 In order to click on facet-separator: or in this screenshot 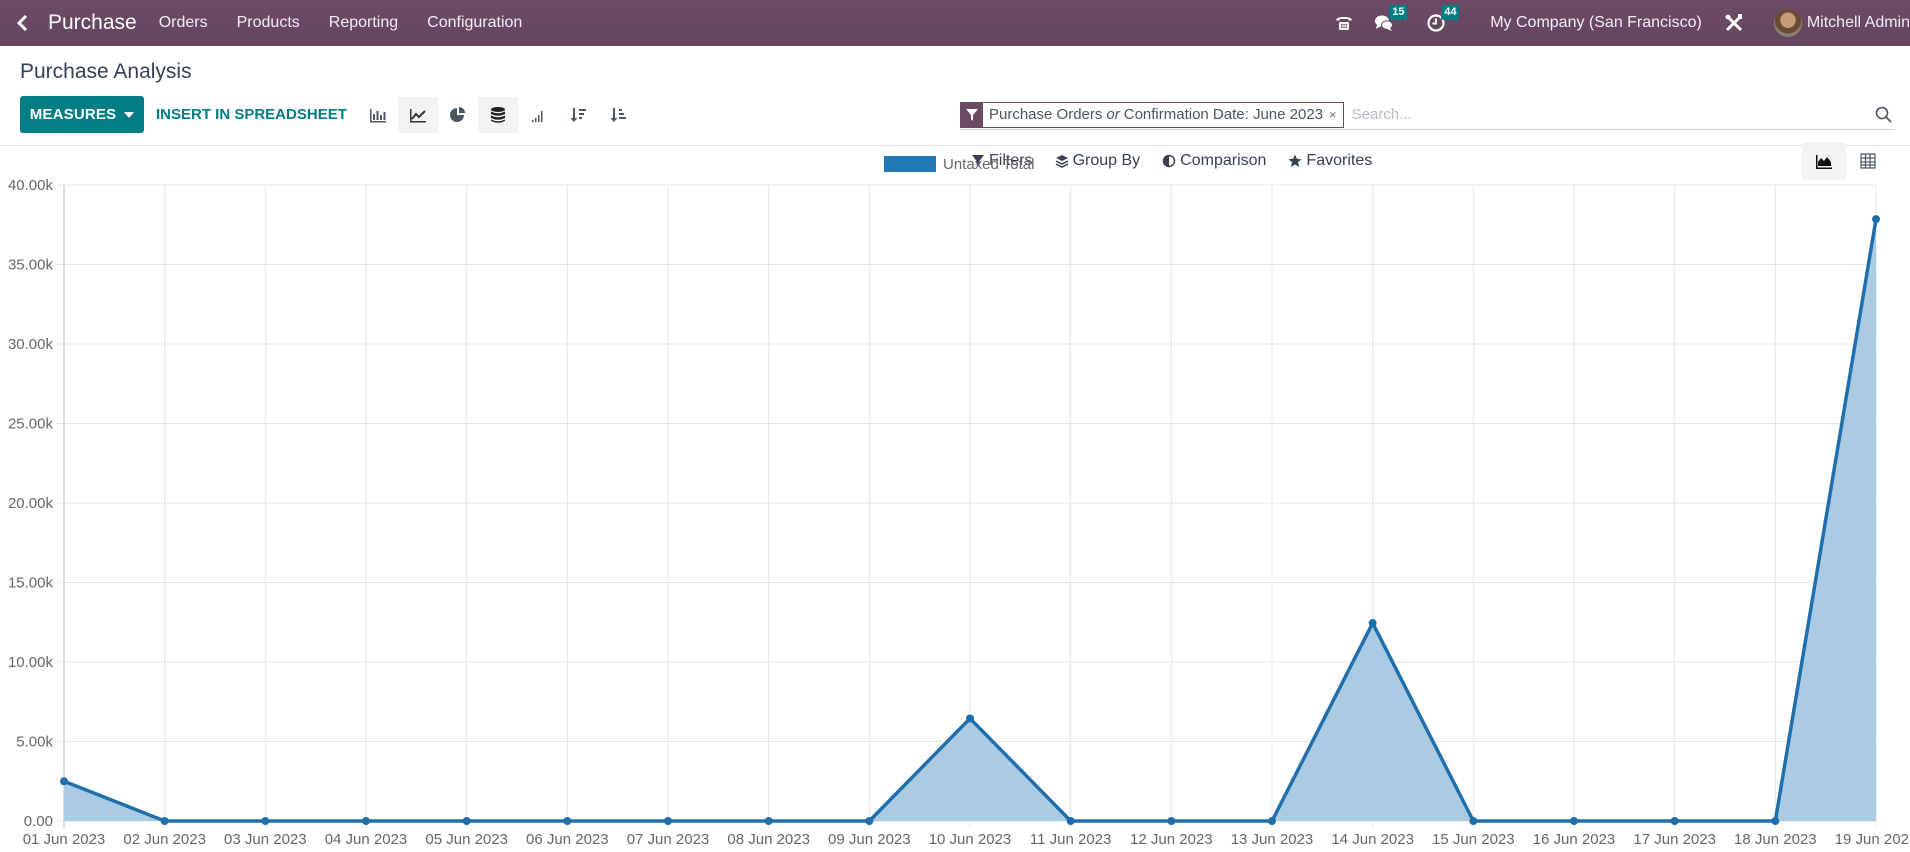, I will do `click(1113, 114)`.